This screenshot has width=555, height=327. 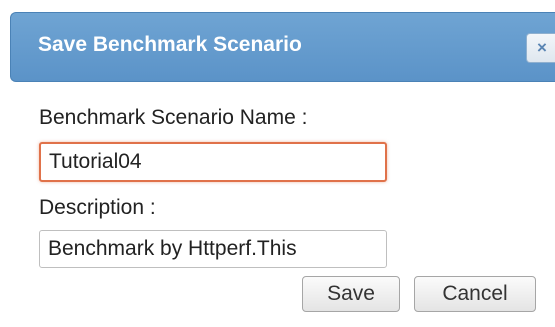 What do you see at coordinates (97, 207) in the screenshot?
I see `description-label: Description :` at bounding box center [97, 207].